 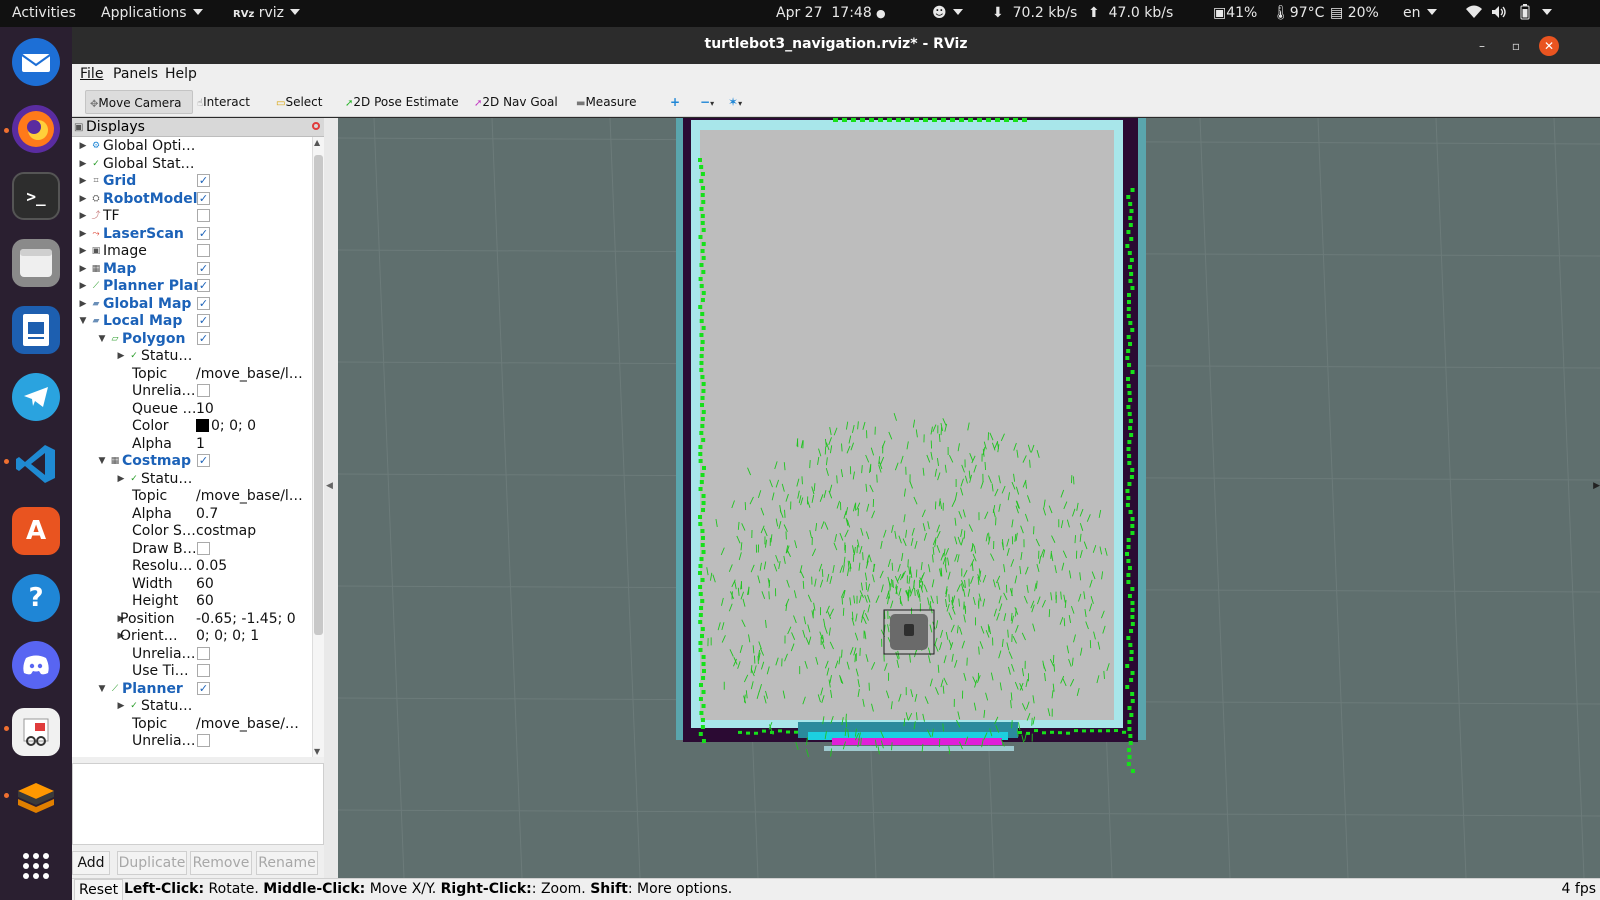 I want to click on clock: Apr 27 17:48, so click(x=824, y=13).